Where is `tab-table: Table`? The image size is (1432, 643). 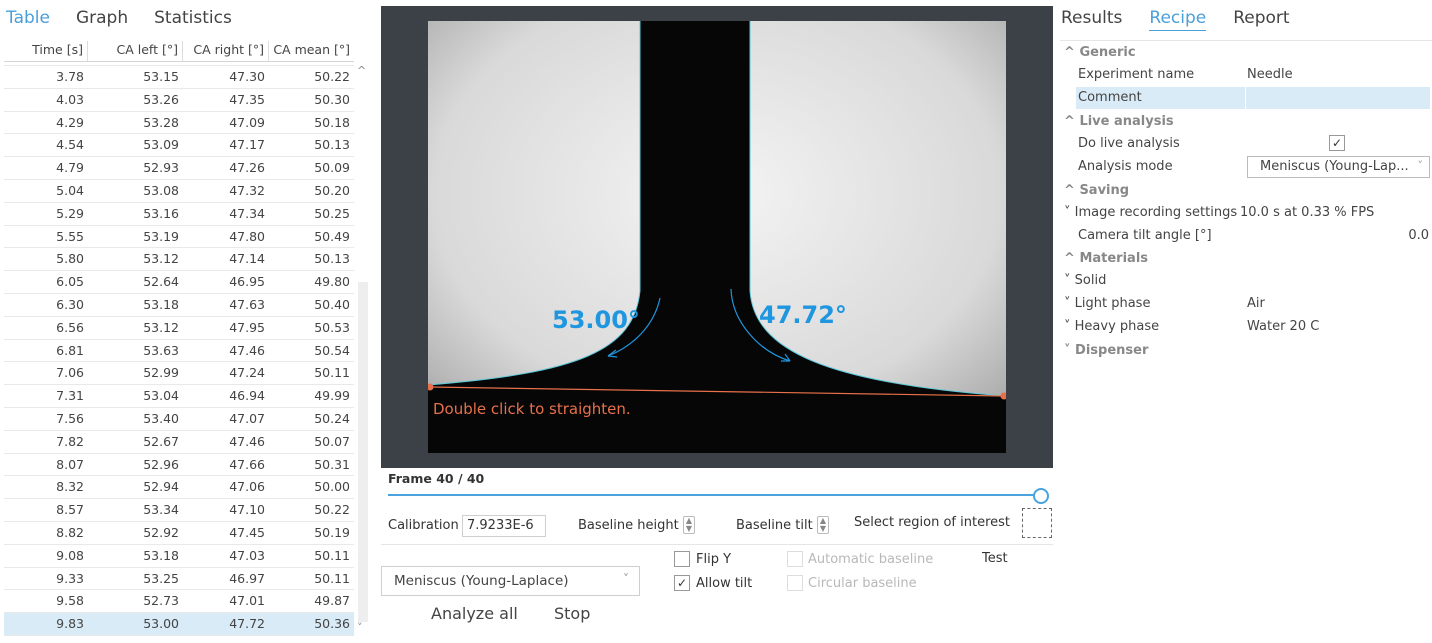
tab-table: Table is located at coordinates (28, 18).